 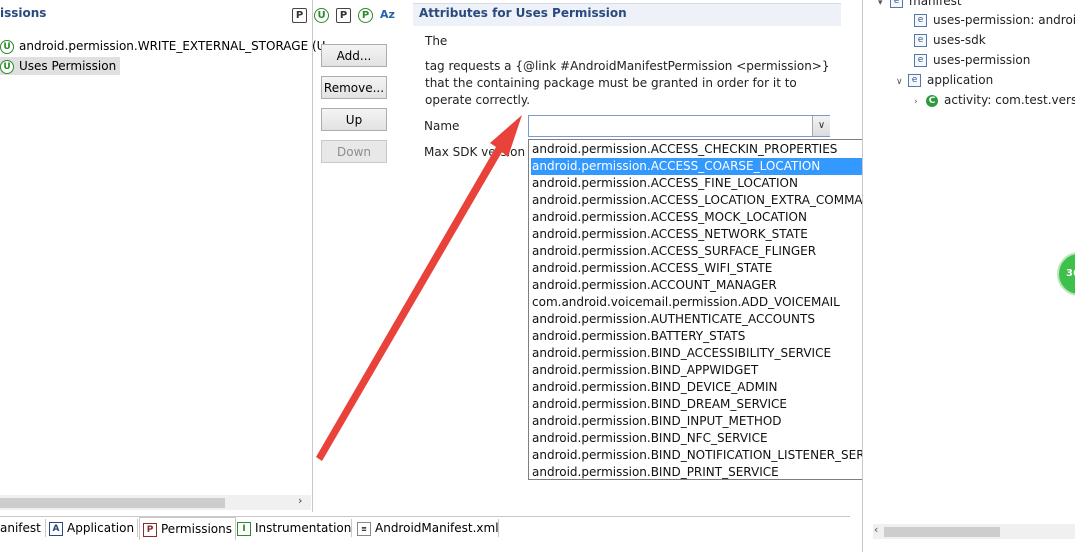 I want to click on sort-alphabetical-icon: Az, so click(x=387, y=14).